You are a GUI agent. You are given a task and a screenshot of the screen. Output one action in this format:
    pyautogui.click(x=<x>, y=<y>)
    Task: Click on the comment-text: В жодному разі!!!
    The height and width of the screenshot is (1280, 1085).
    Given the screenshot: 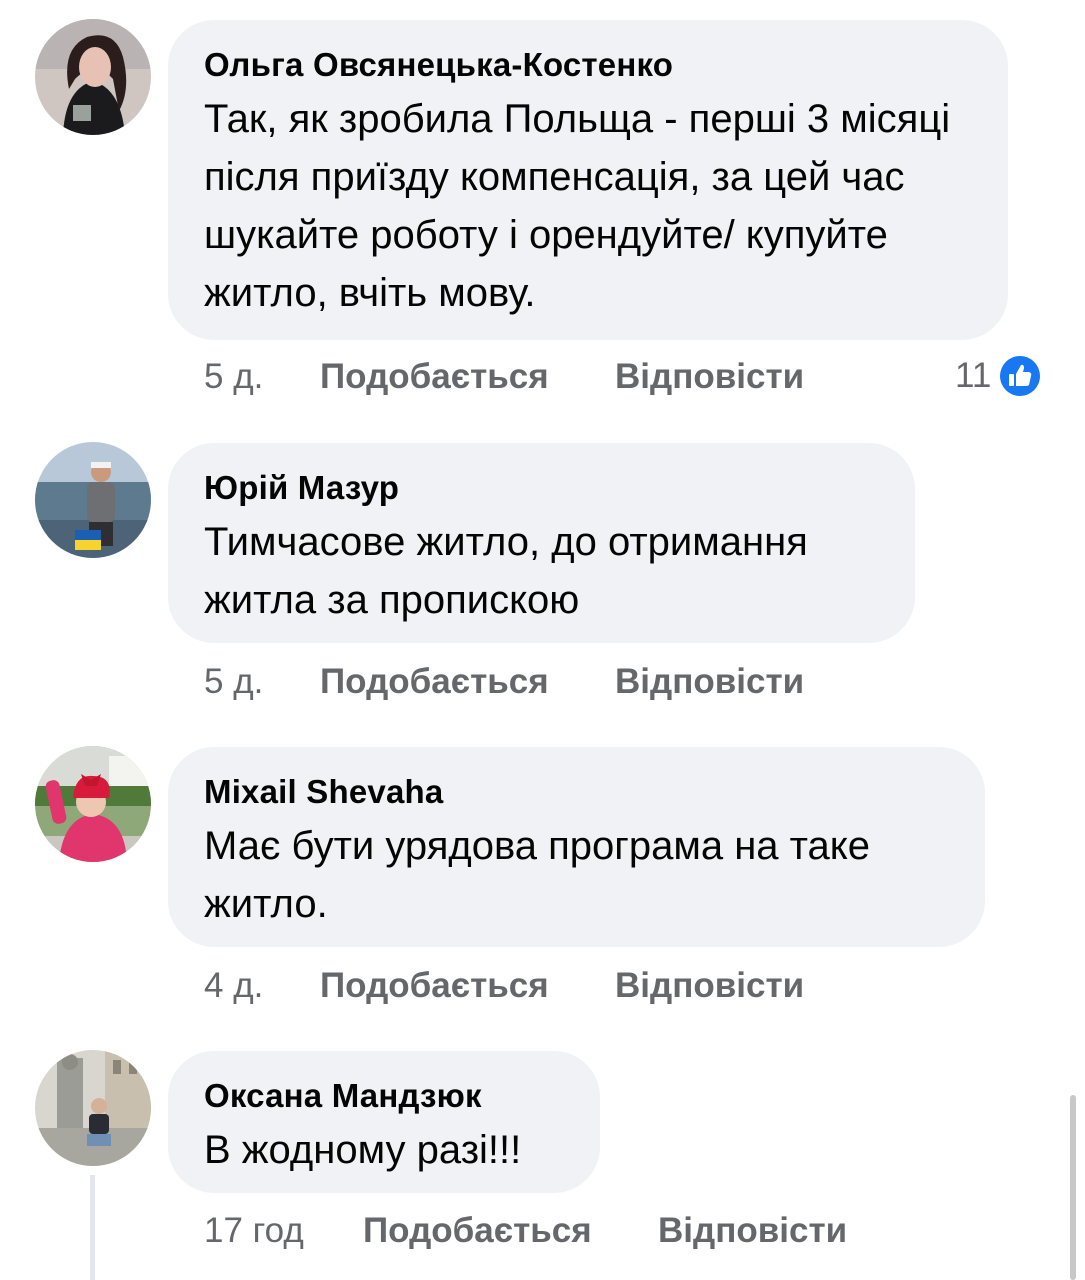 What is the action you would take?
    pyautogui.click(x=363, y=1150)
    